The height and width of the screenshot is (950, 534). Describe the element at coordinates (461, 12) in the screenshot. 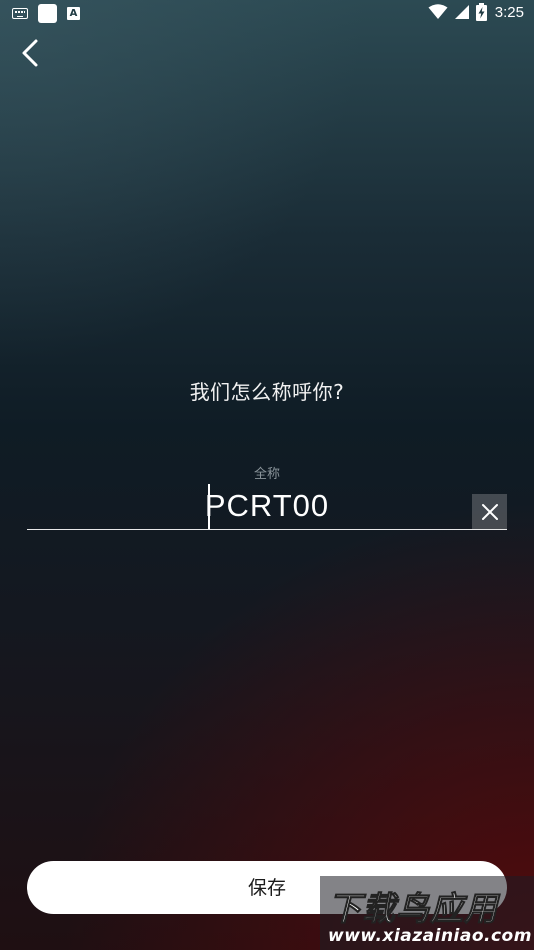

I see `signal-icon` at that location.